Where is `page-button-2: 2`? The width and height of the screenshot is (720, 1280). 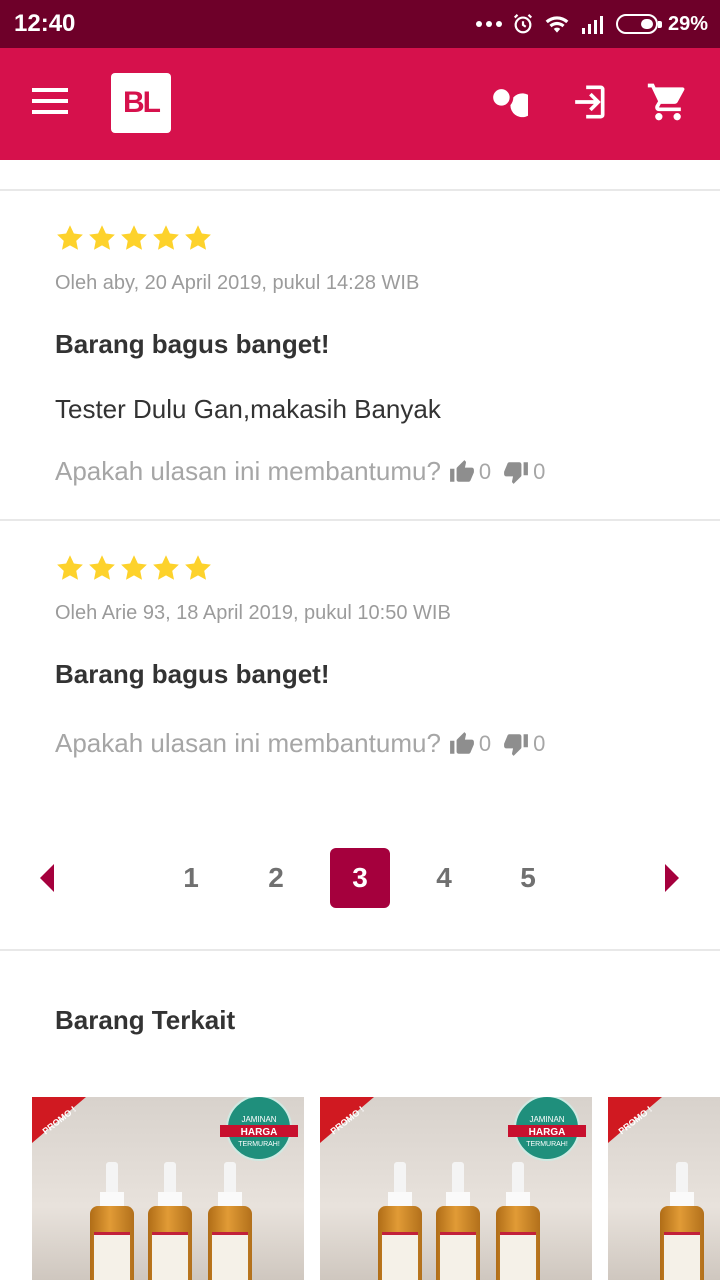 page-button-2: 2 is located at coordinates (276, 878).